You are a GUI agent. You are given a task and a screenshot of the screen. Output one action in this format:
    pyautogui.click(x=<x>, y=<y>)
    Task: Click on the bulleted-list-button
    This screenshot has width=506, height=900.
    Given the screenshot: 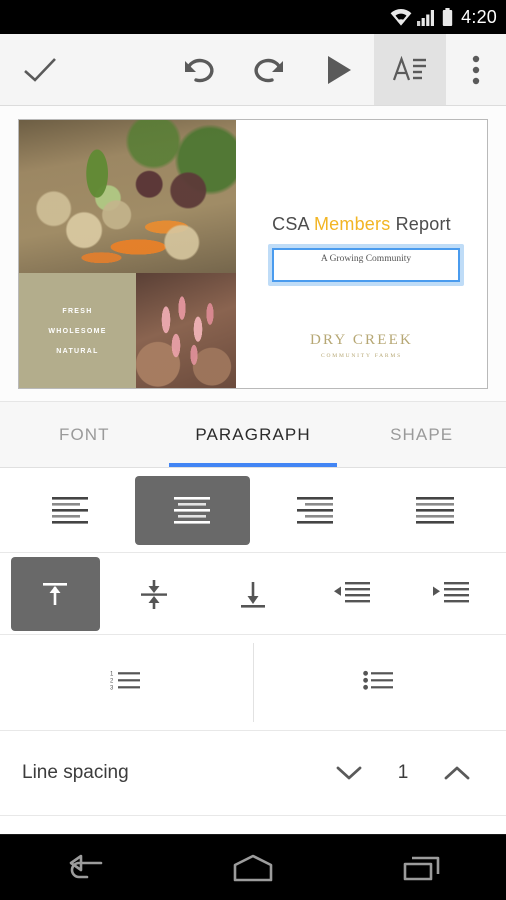 What is the action you would take?
    pyautogui.click(x=379, y=682)
    